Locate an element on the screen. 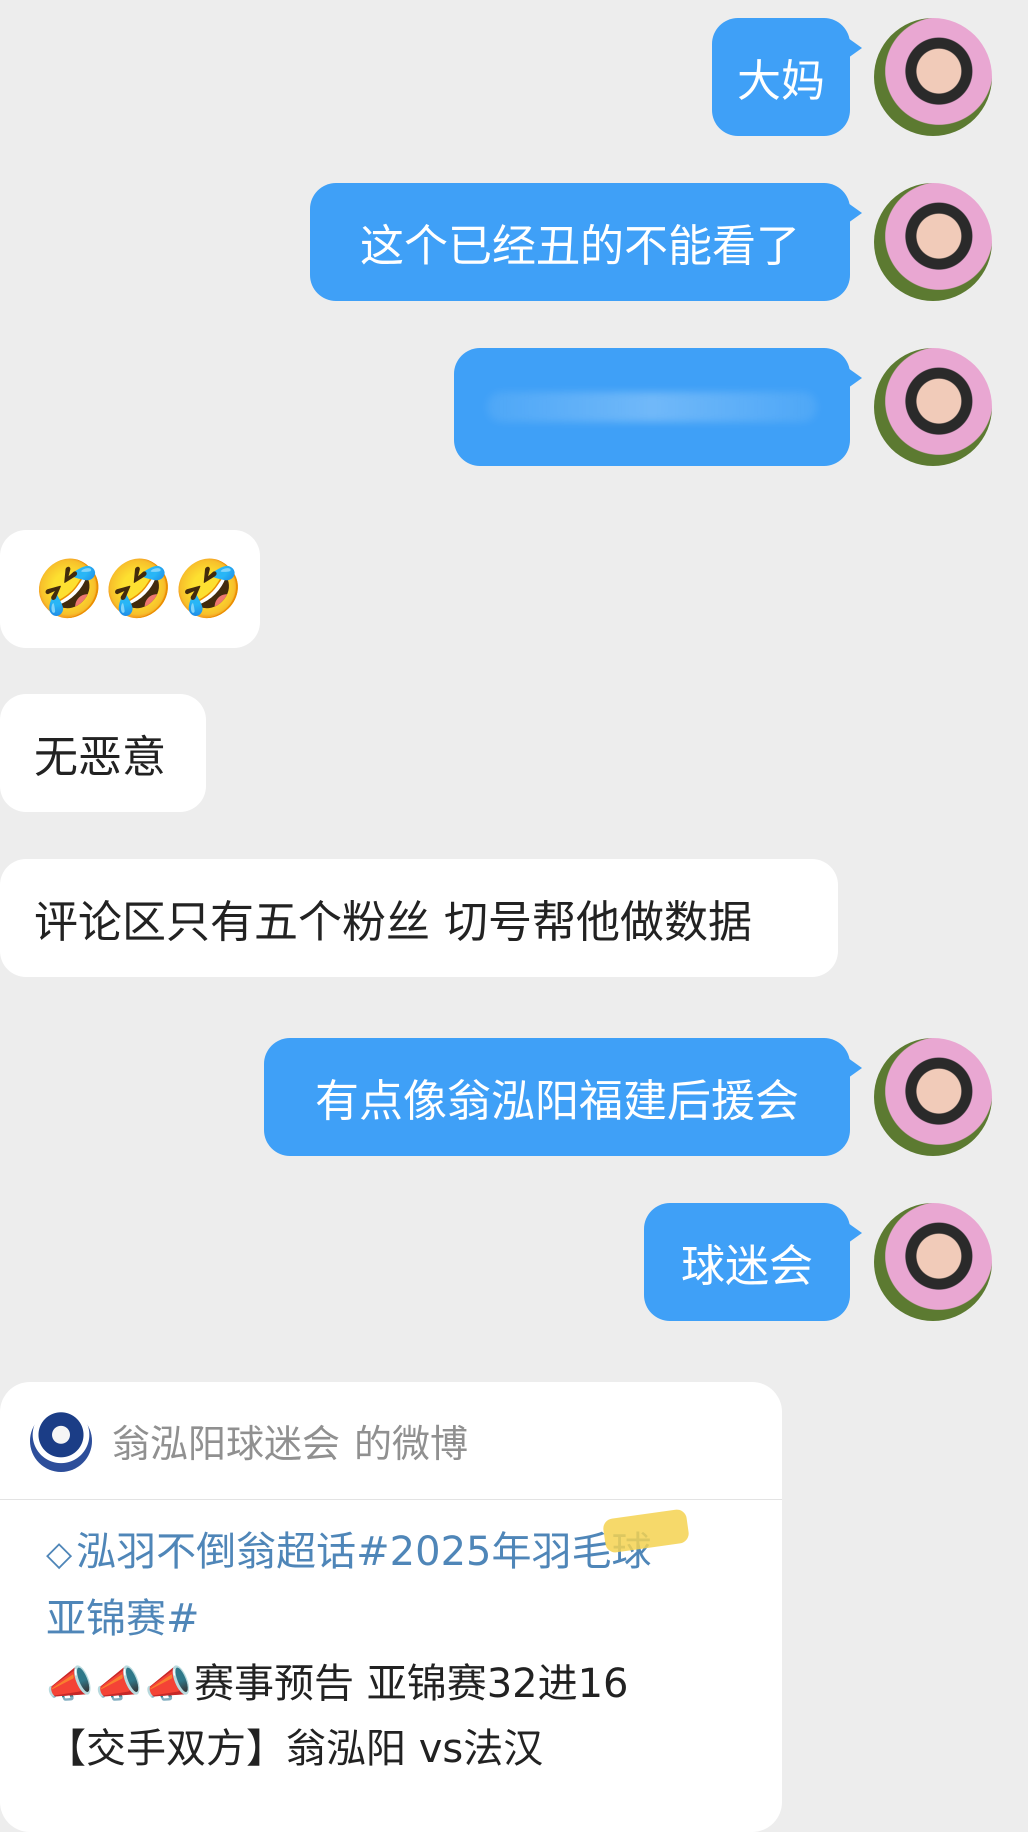  post-text: 【交手双方】翁泓阳 vs法汉 is located at coordinates (295, 1749).